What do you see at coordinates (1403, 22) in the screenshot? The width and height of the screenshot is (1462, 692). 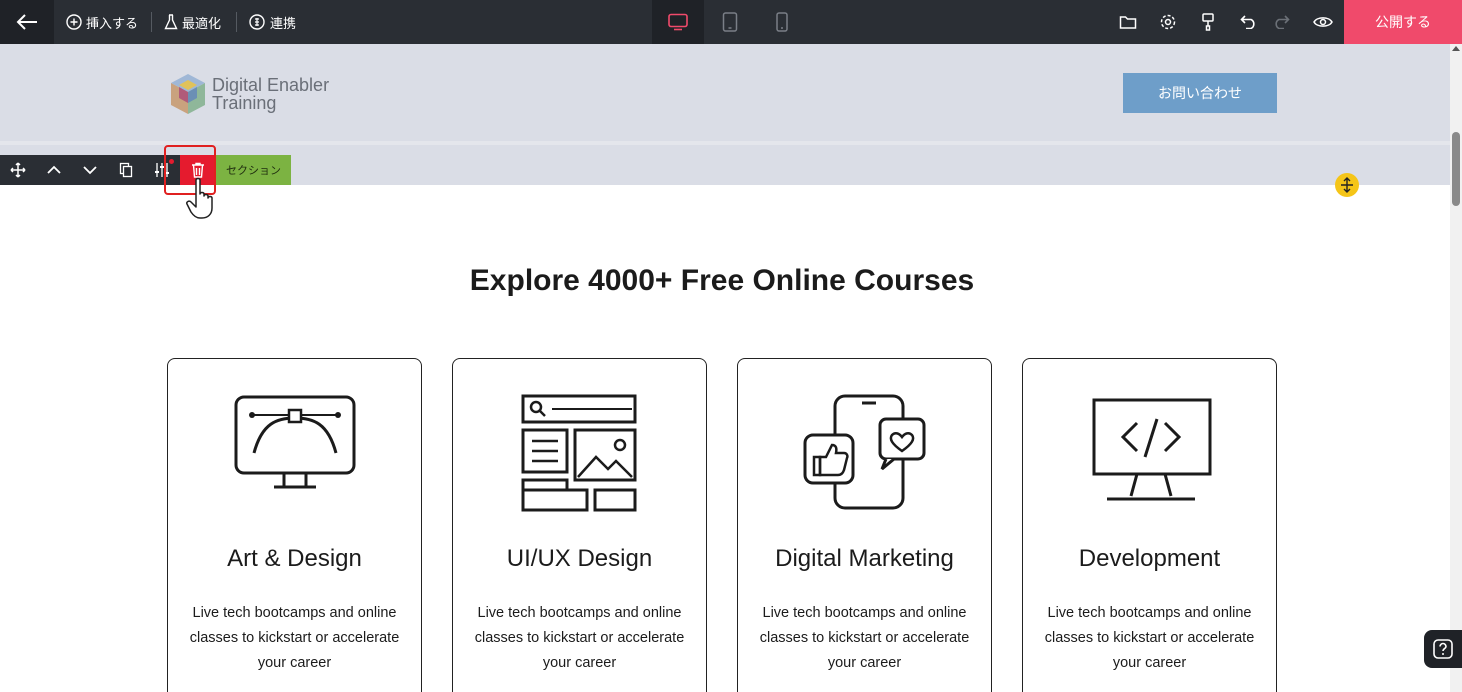 I see `publish-button: 公開する` at bounding box center [1403, 22].